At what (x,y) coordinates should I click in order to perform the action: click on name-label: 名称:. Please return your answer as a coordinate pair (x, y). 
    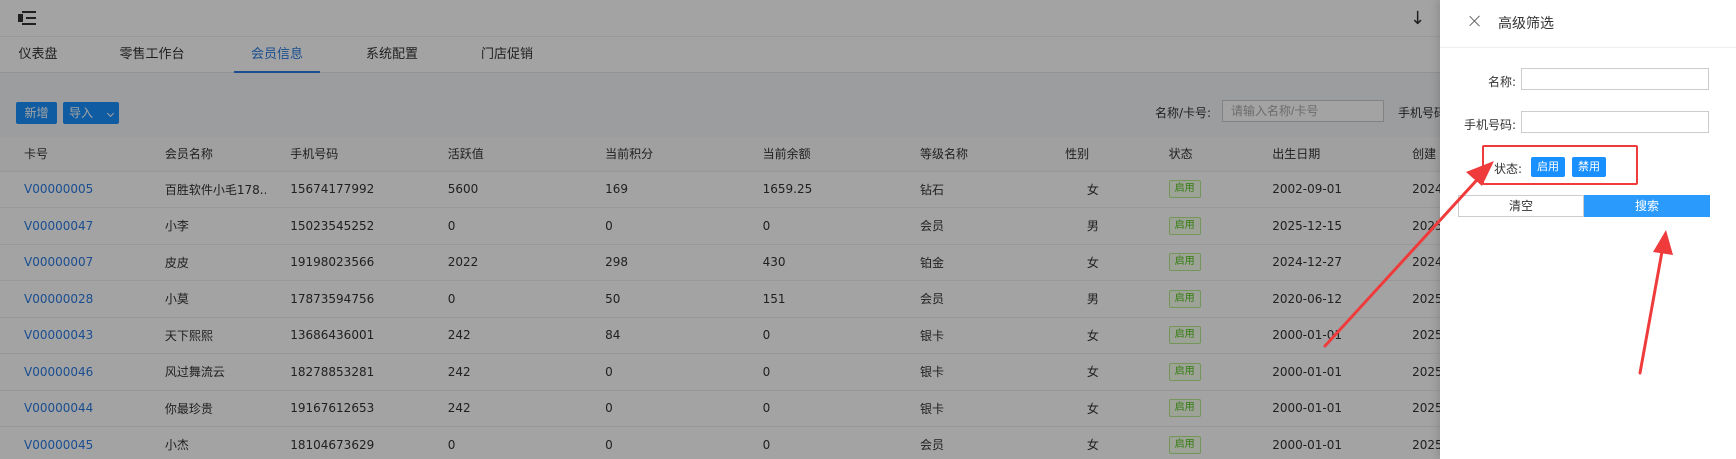
    Looking at the image, I should click on (1501, 82).